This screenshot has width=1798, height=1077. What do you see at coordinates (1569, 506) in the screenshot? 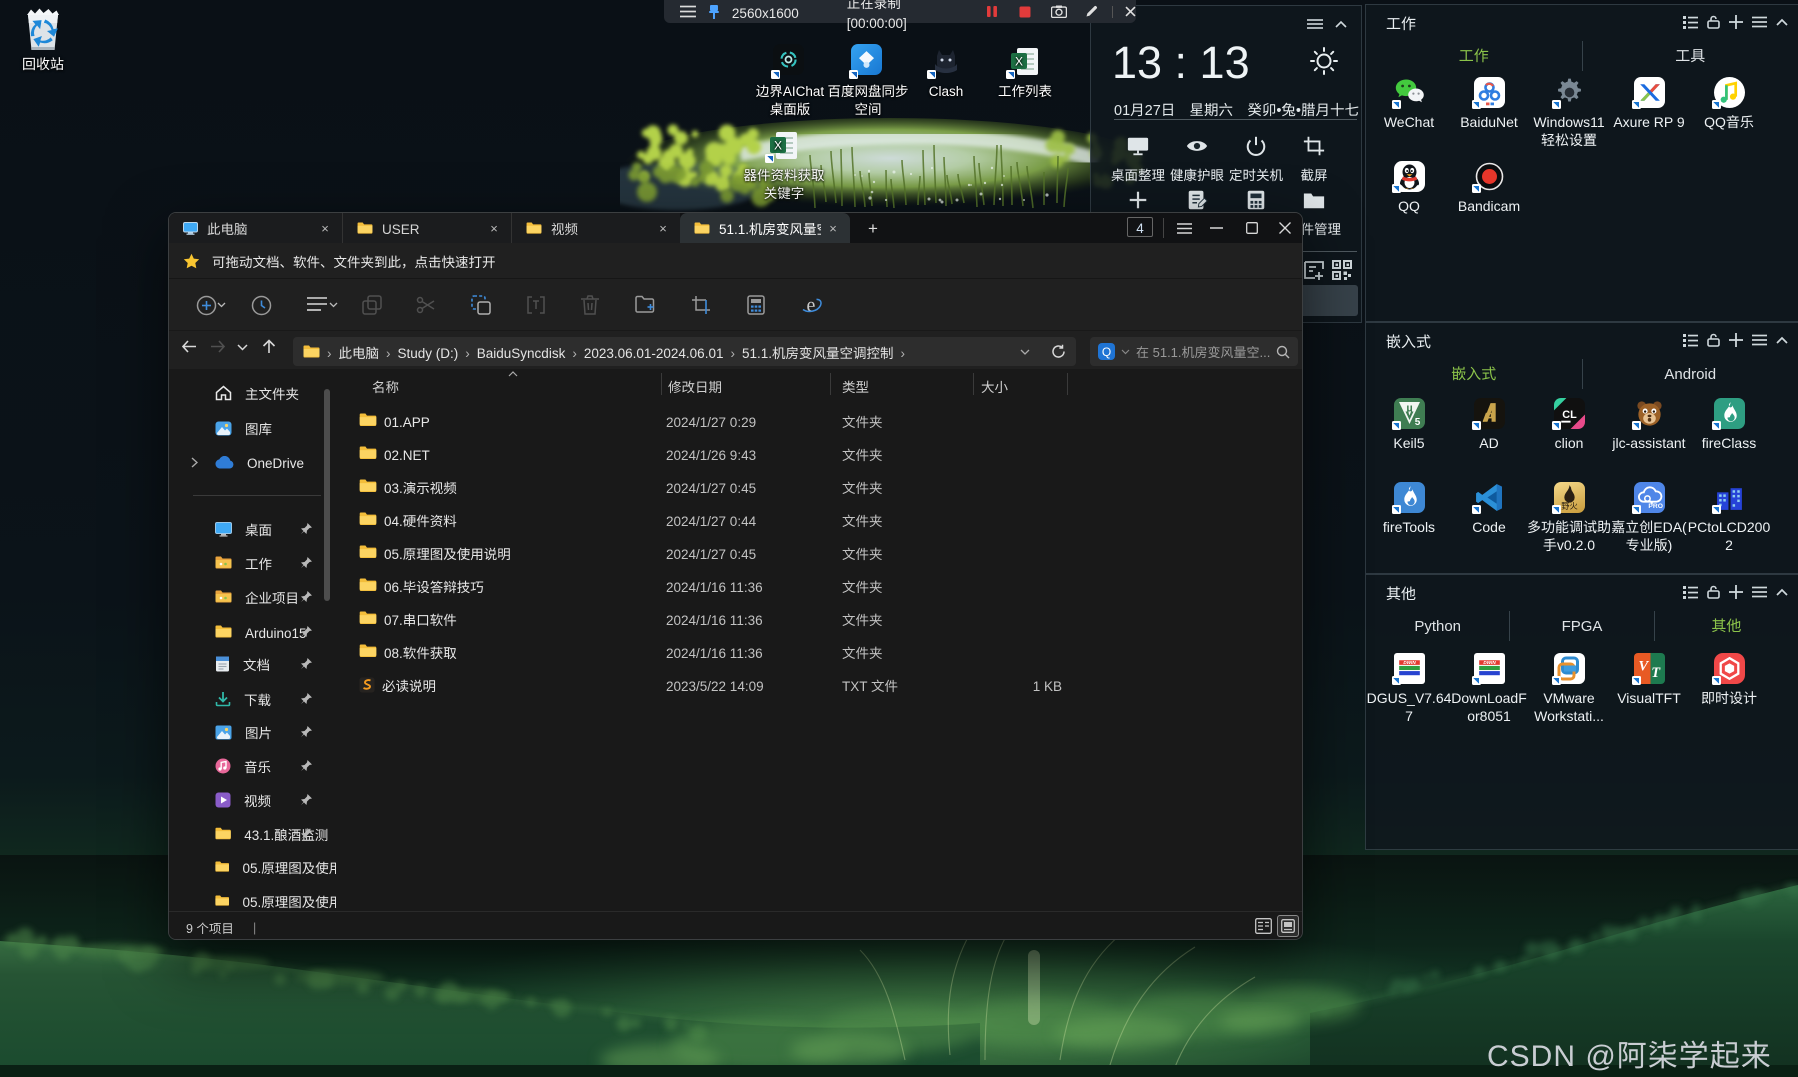
I see `svg-text: 野火` at bounding box center [1569, 506].